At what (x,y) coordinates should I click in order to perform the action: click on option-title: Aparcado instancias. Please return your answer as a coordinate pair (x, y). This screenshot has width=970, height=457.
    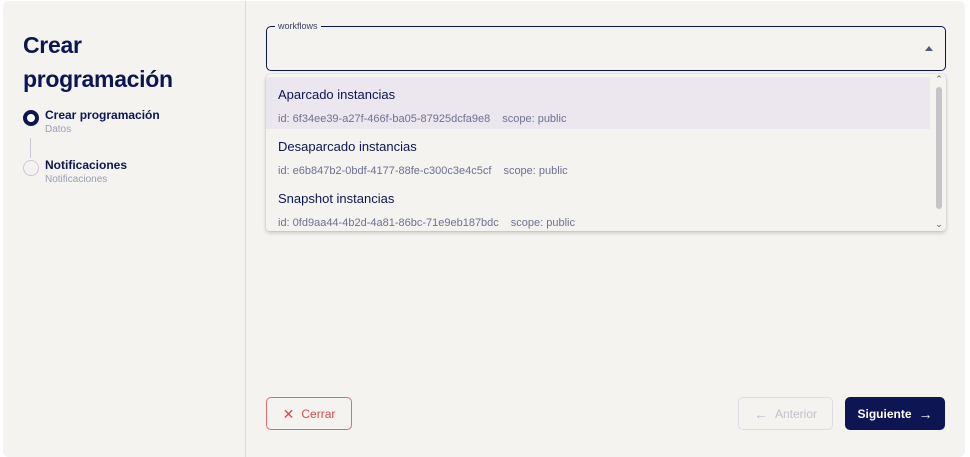
    Looking at the image, I should click on (337, 94).